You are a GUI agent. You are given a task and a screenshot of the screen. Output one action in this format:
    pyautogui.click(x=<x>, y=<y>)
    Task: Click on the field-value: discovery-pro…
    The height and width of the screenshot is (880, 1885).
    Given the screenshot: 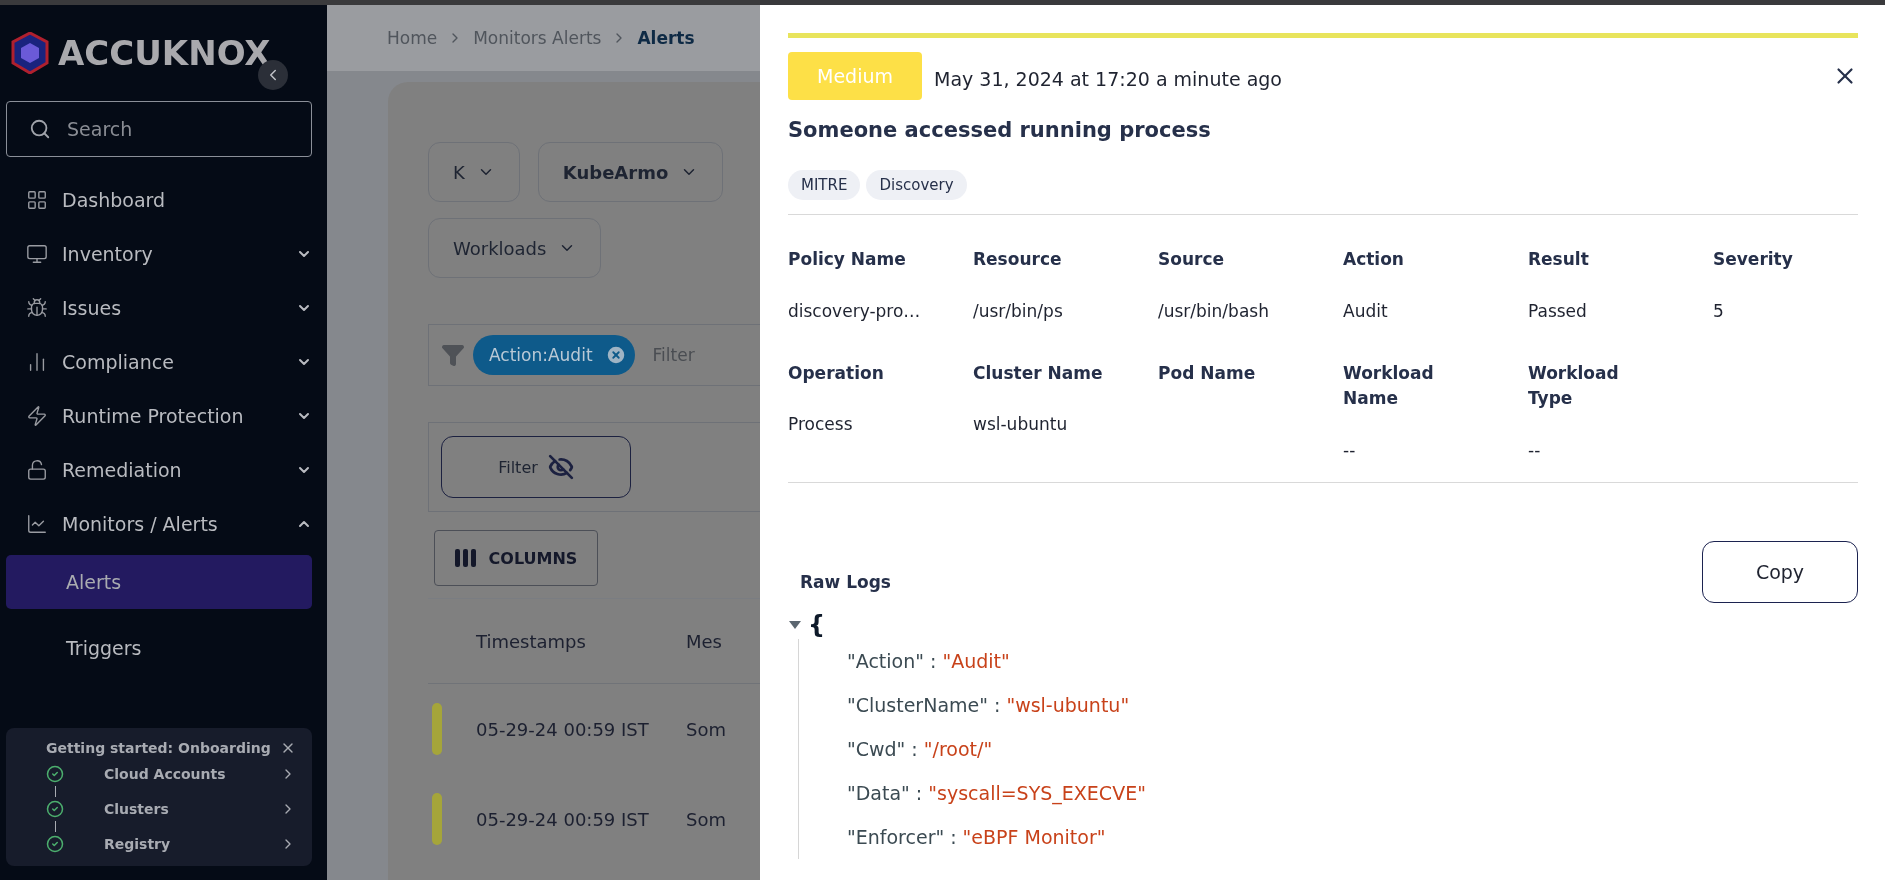 What is the action you would take?
    pyautogui.click(x=855, y=310)
    